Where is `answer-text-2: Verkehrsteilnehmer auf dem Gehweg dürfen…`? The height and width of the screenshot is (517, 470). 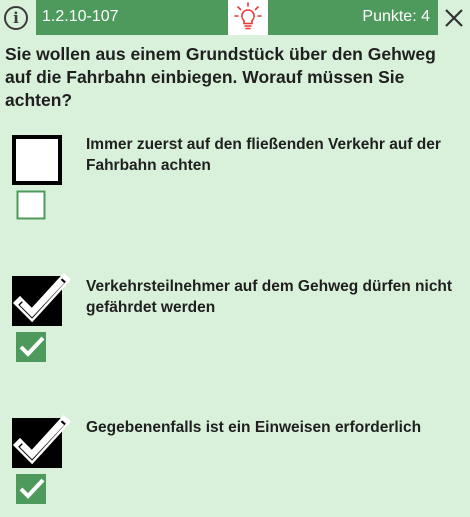 answer-text-2: Verkehrsteilnehmer auf dem Gehweg dürfen… is located at coordinates (271, 297).